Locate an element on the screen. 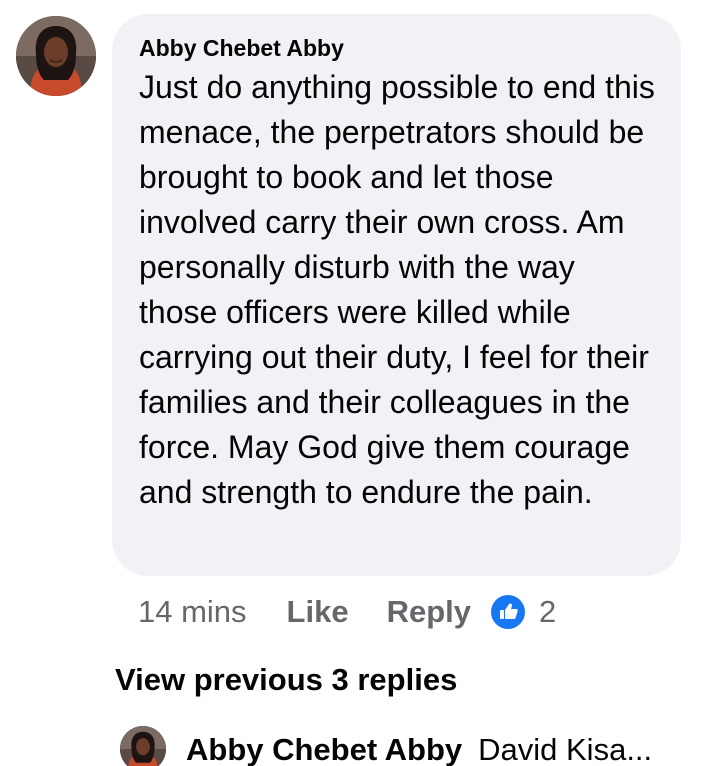  reply-button: Reply is located at coordinates (429, 612).